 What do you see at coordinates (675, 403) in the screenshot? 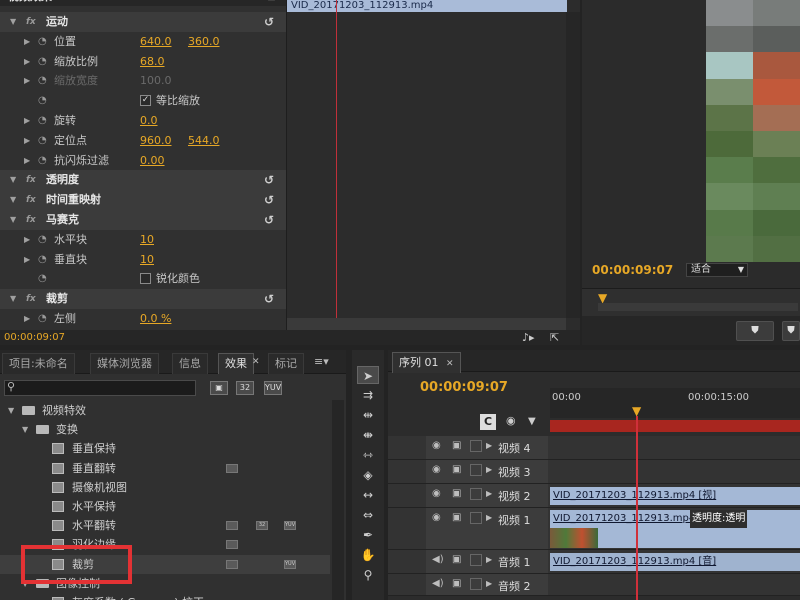
I see `sequence-time-ruler: 00:00 00:00:15:00 ▼` at bounding box center [675, 403].